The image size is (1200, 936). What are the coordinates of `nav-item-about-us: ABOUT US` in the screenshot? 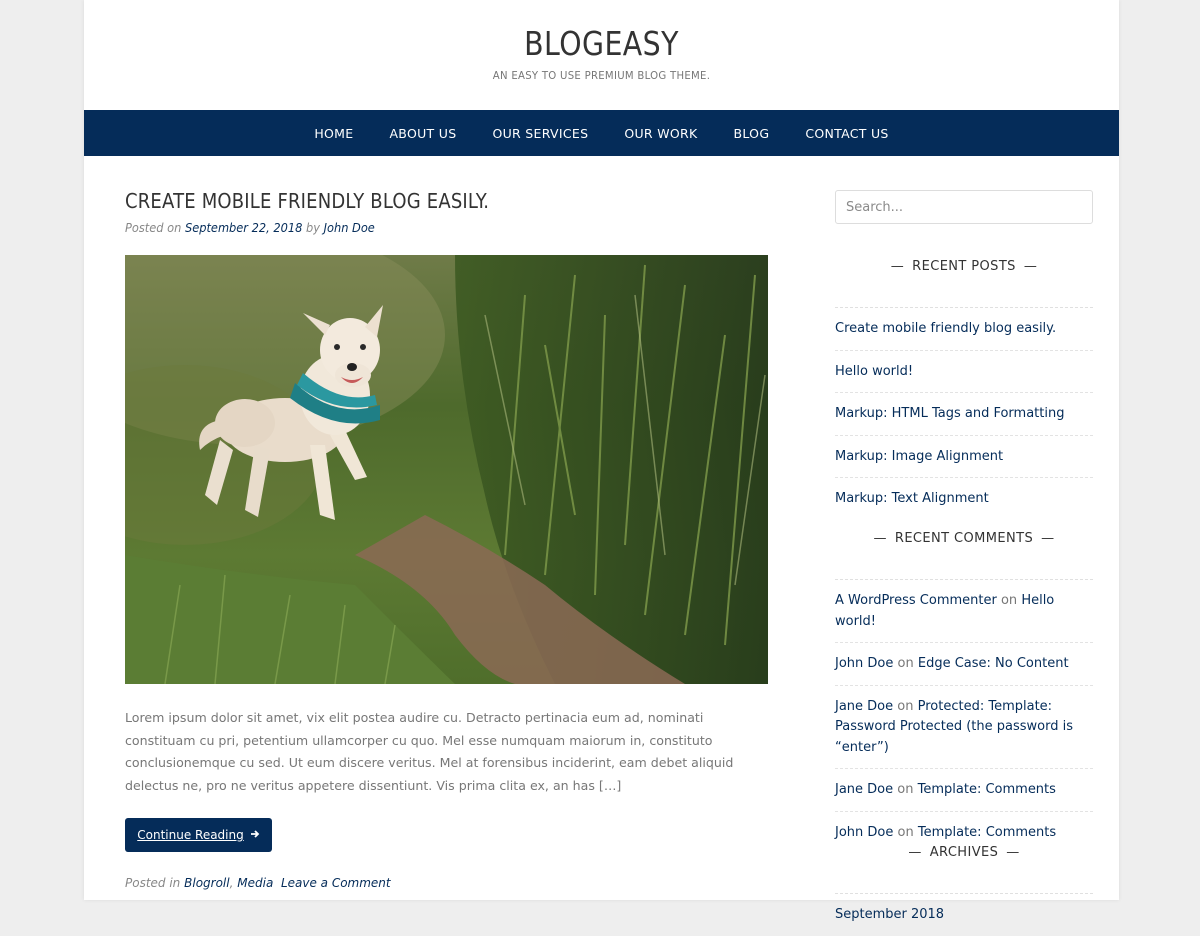 It's located at (422, 133).